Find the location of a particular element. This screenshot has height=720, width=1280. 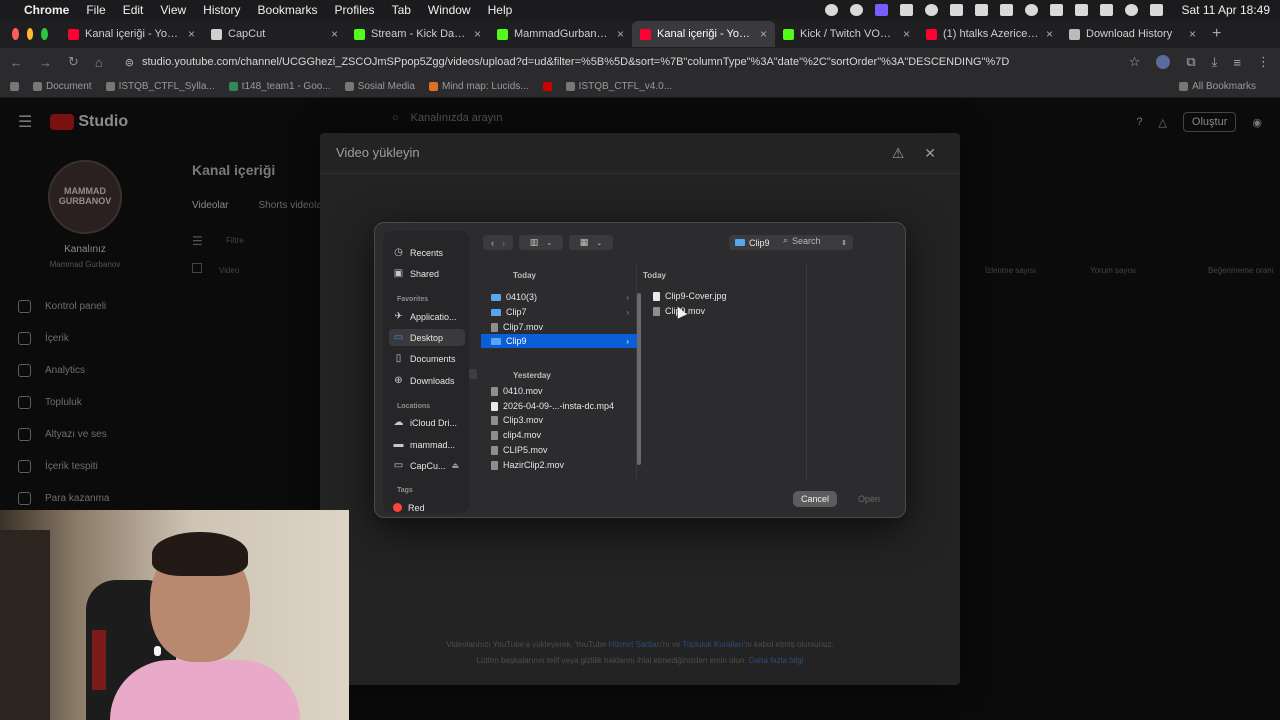

terms-of-service-link: Hizmet Şartları is located at coordinates (635, 644).